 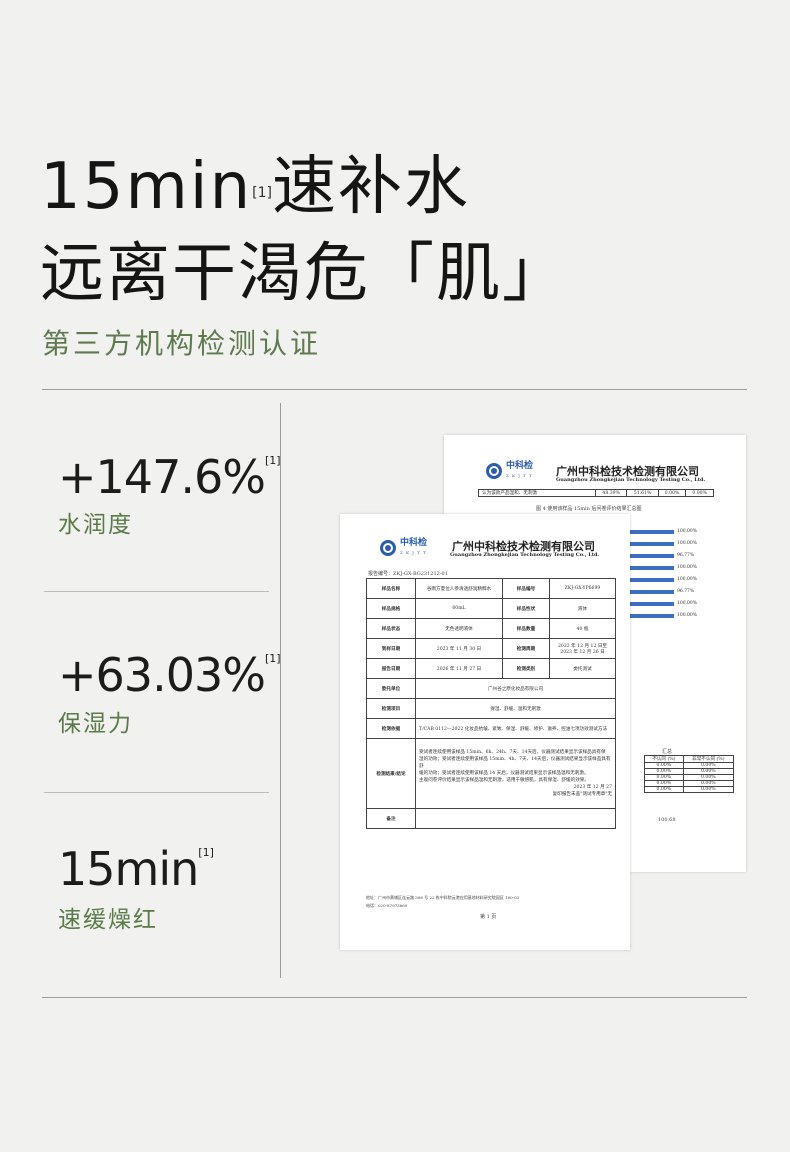 I want to click on back-report-logo: 中科检 Z K J T T, so click(x=509, y=471).